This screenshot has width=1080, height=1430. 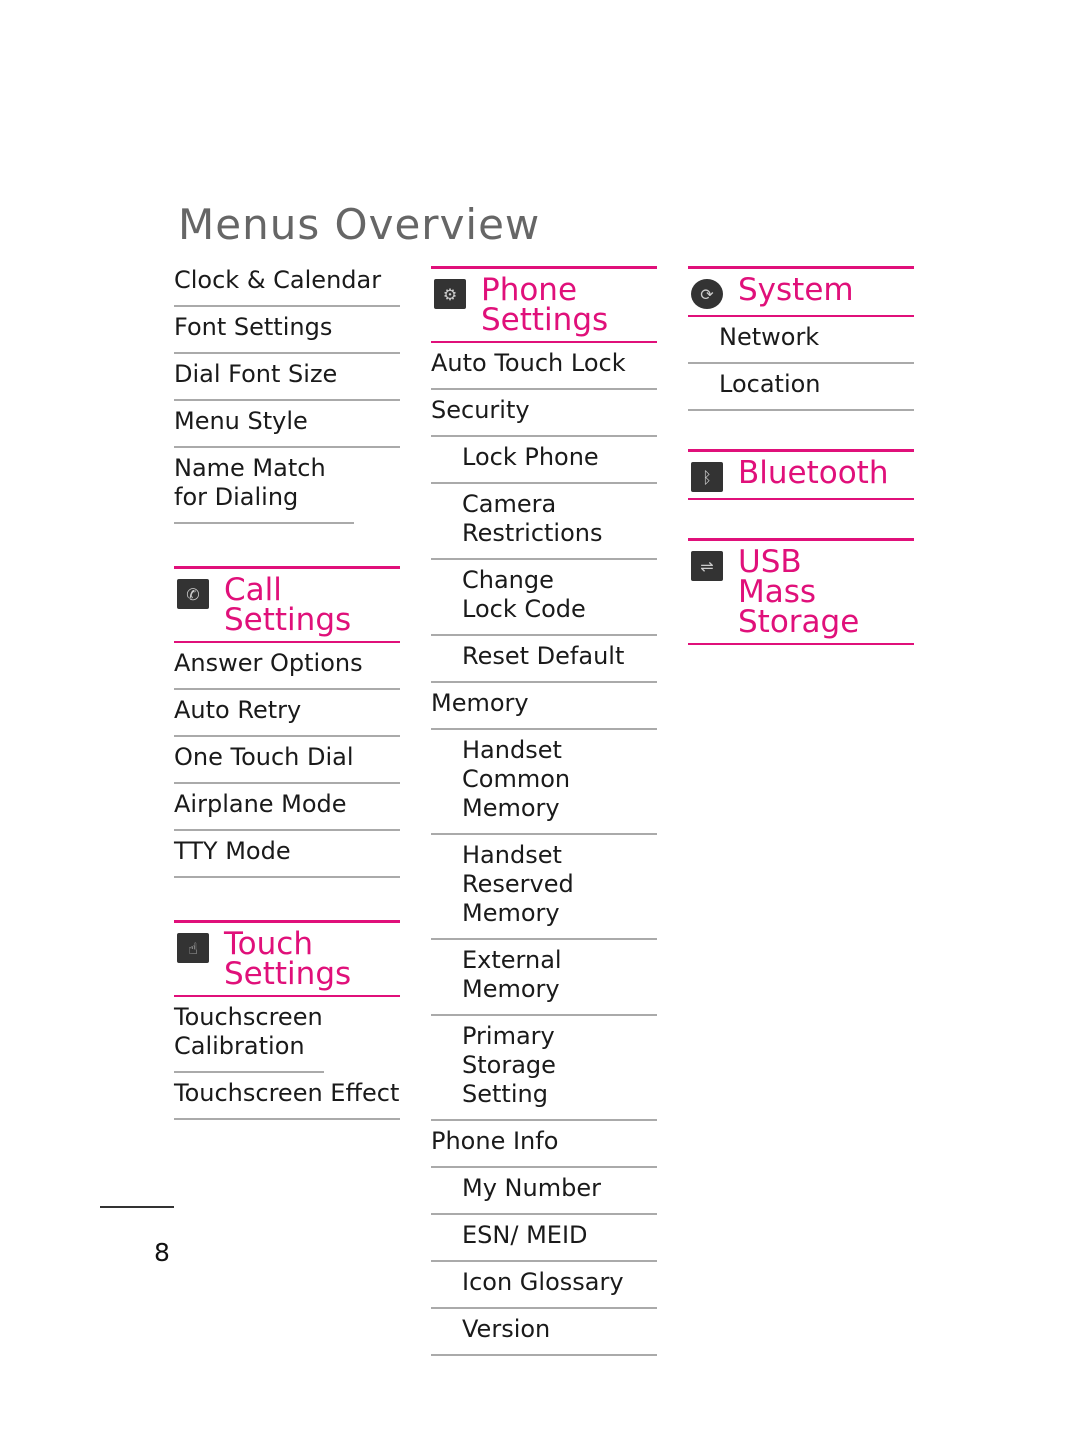 What do you see at coordinates (544, 413) in the screenshot?
I see `menu-item: Security` at bounding box center [544, 413].